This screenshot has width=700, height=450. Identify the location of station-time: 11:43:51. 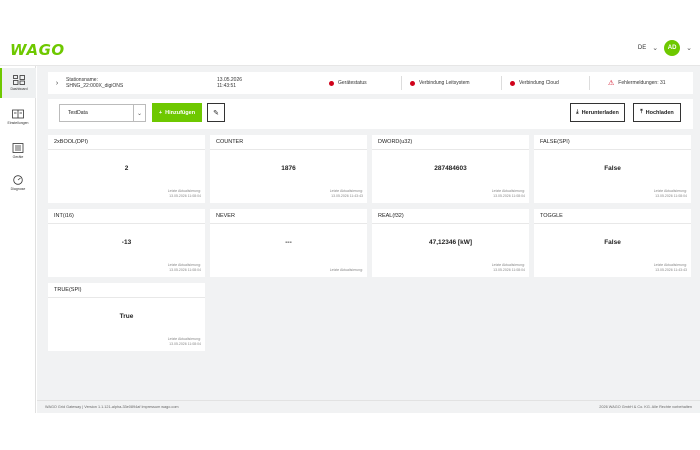
(227, 86).